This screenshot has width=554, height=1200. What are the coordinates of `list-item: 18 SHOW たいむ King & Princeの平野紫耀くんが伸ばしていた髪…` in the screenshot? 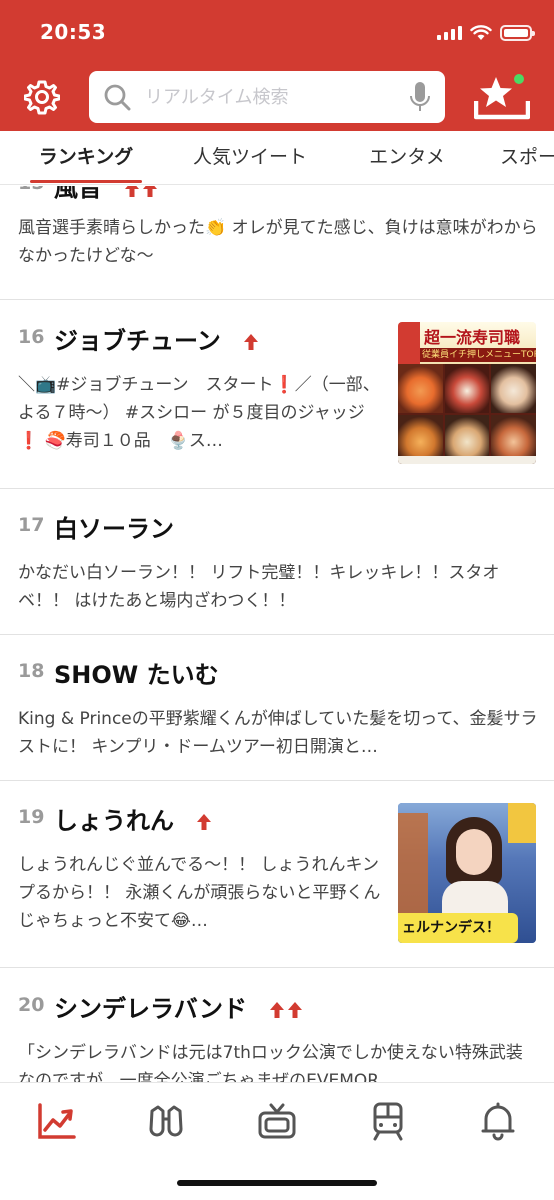 It's located at (277, 708).